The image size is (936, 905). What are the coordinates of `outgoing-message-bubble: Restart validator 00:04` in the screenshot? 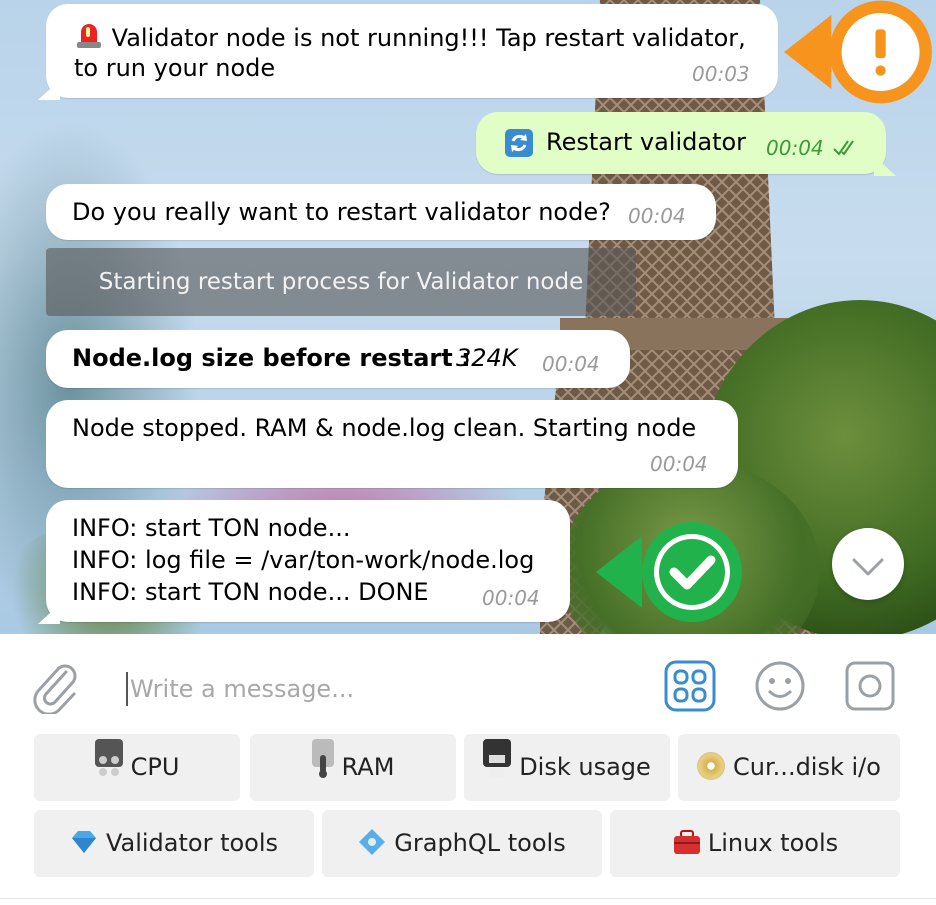 It's located at (681, 143).